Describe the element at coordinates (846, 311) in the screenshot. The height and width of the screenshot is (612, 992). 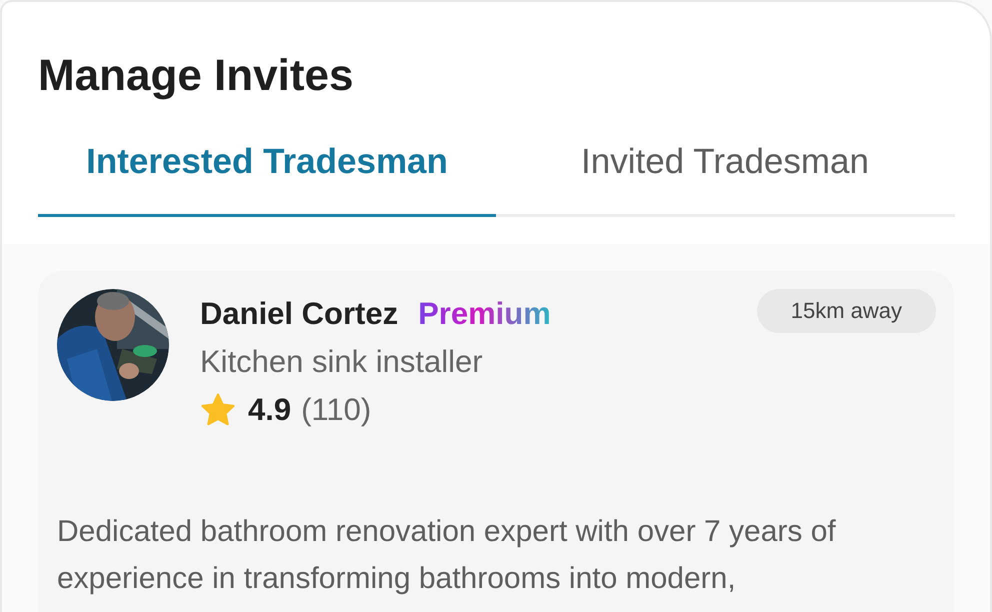
I see `distance-chip: 15km away` at that location.